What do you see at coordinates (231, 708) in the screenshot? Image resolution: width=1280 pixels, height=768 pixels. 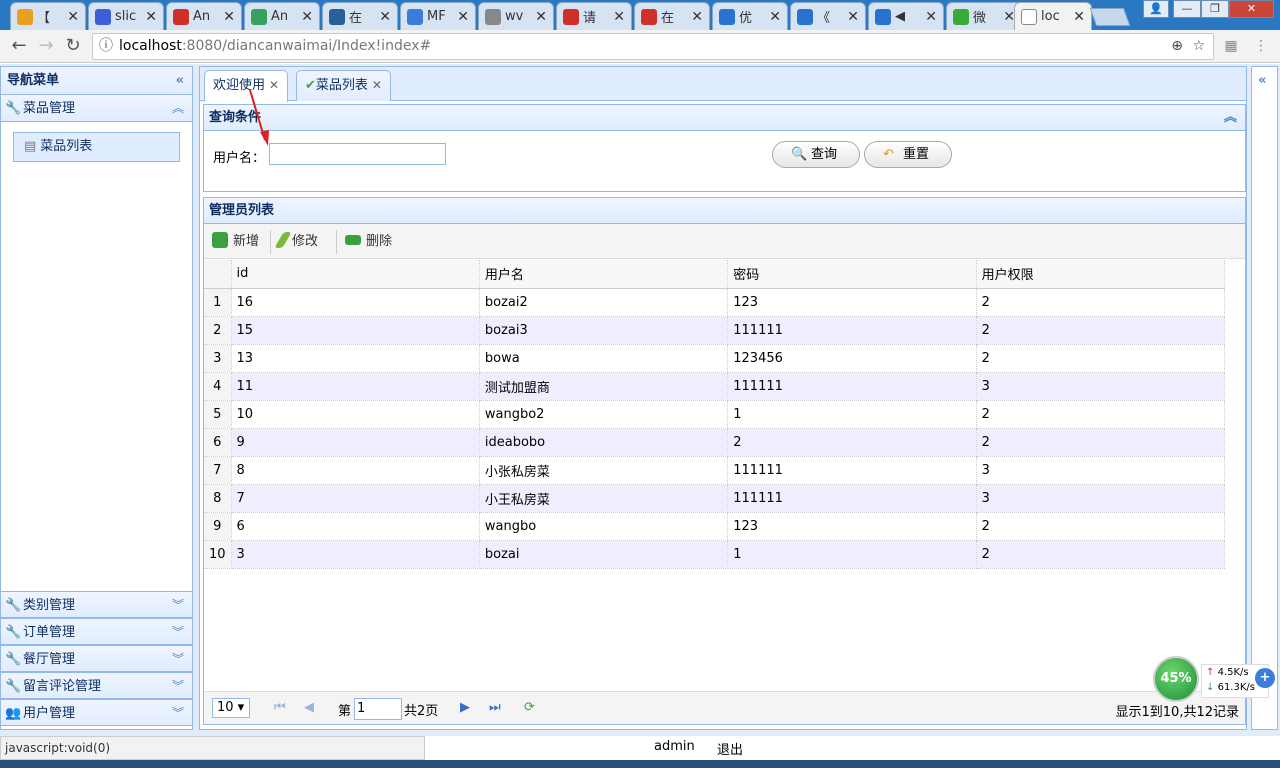 I see `page-size-select: 10 ▾` at bounding box center [231, 708].